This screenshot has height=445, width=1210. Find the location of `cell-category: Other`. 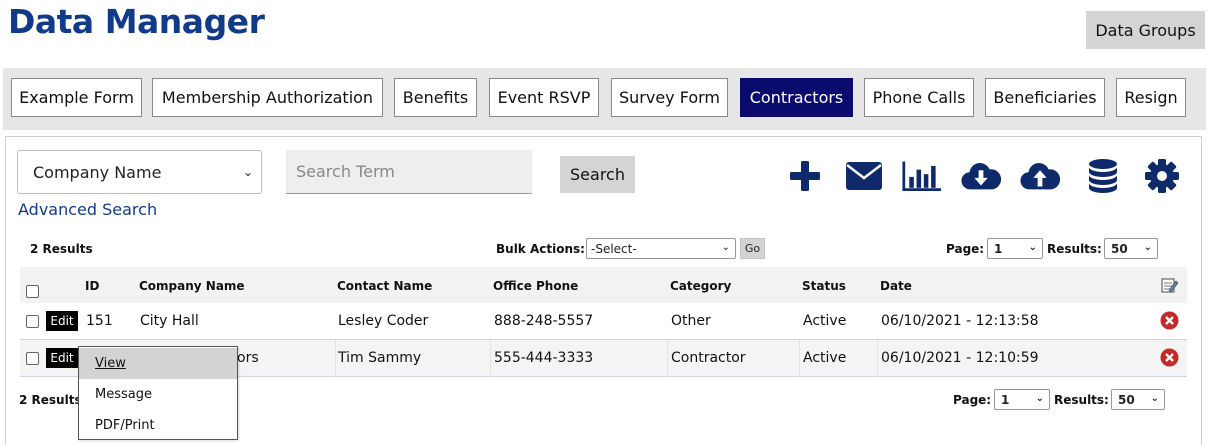

cell-category: Other is located at coordinates (691, 321).